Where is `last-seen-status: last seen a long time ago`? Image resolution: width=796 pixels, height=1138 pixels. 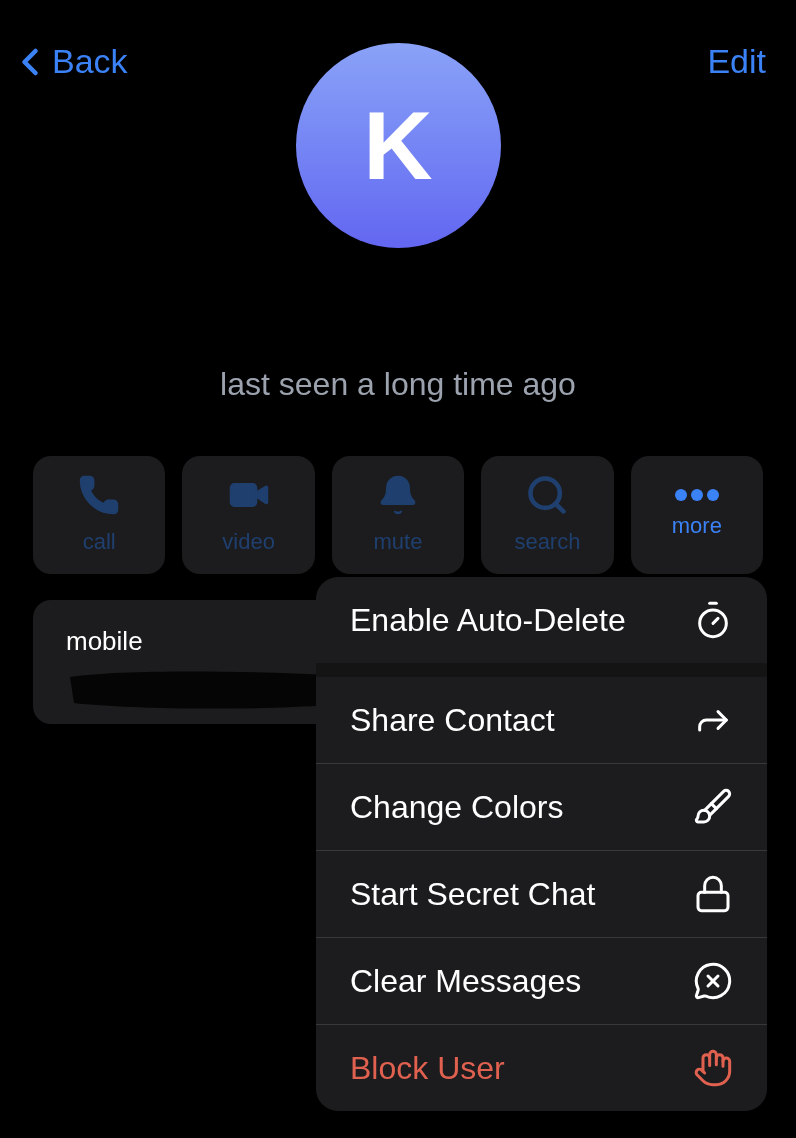 last-seen-status: last seen a long time ago is located at coordinates (398, 384).